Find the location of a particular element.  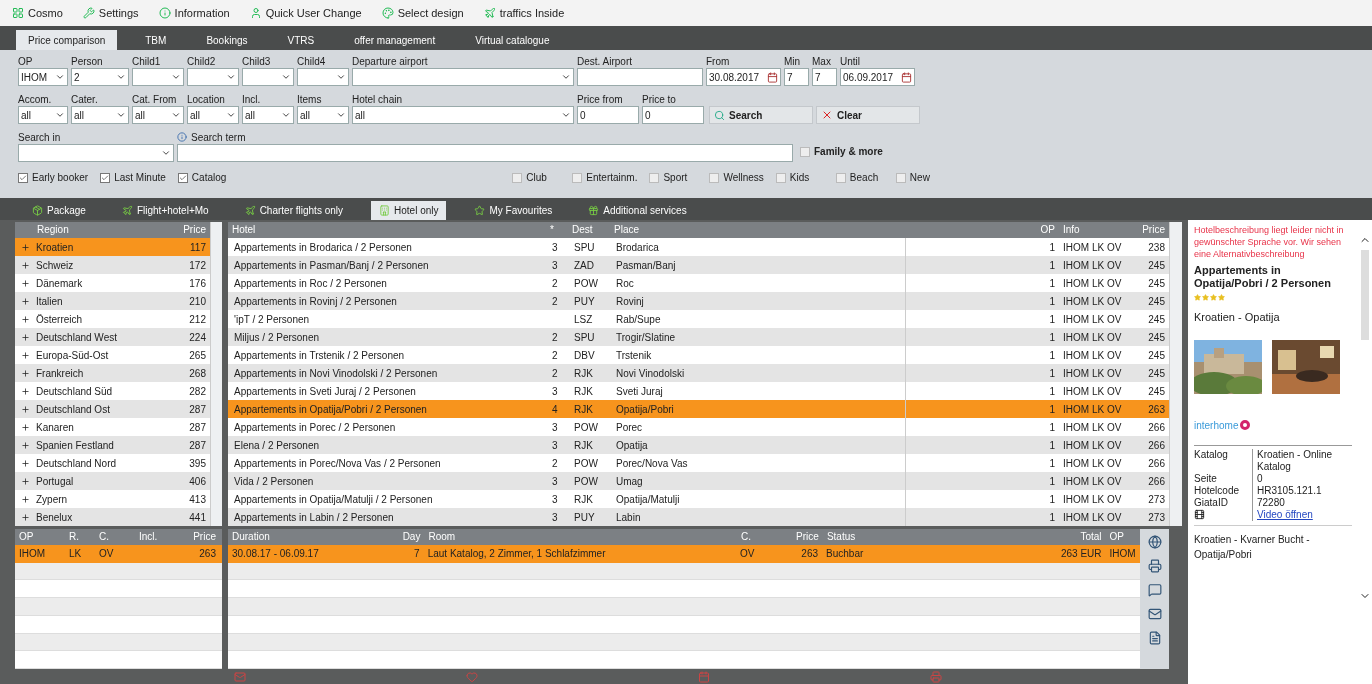

hotel-row: Appartements in Opatija/Pobri / 2 Personen 4 RJK Opatija/Pobri 1 IHOM LK OV 263 is located at coordinates (698, 409).